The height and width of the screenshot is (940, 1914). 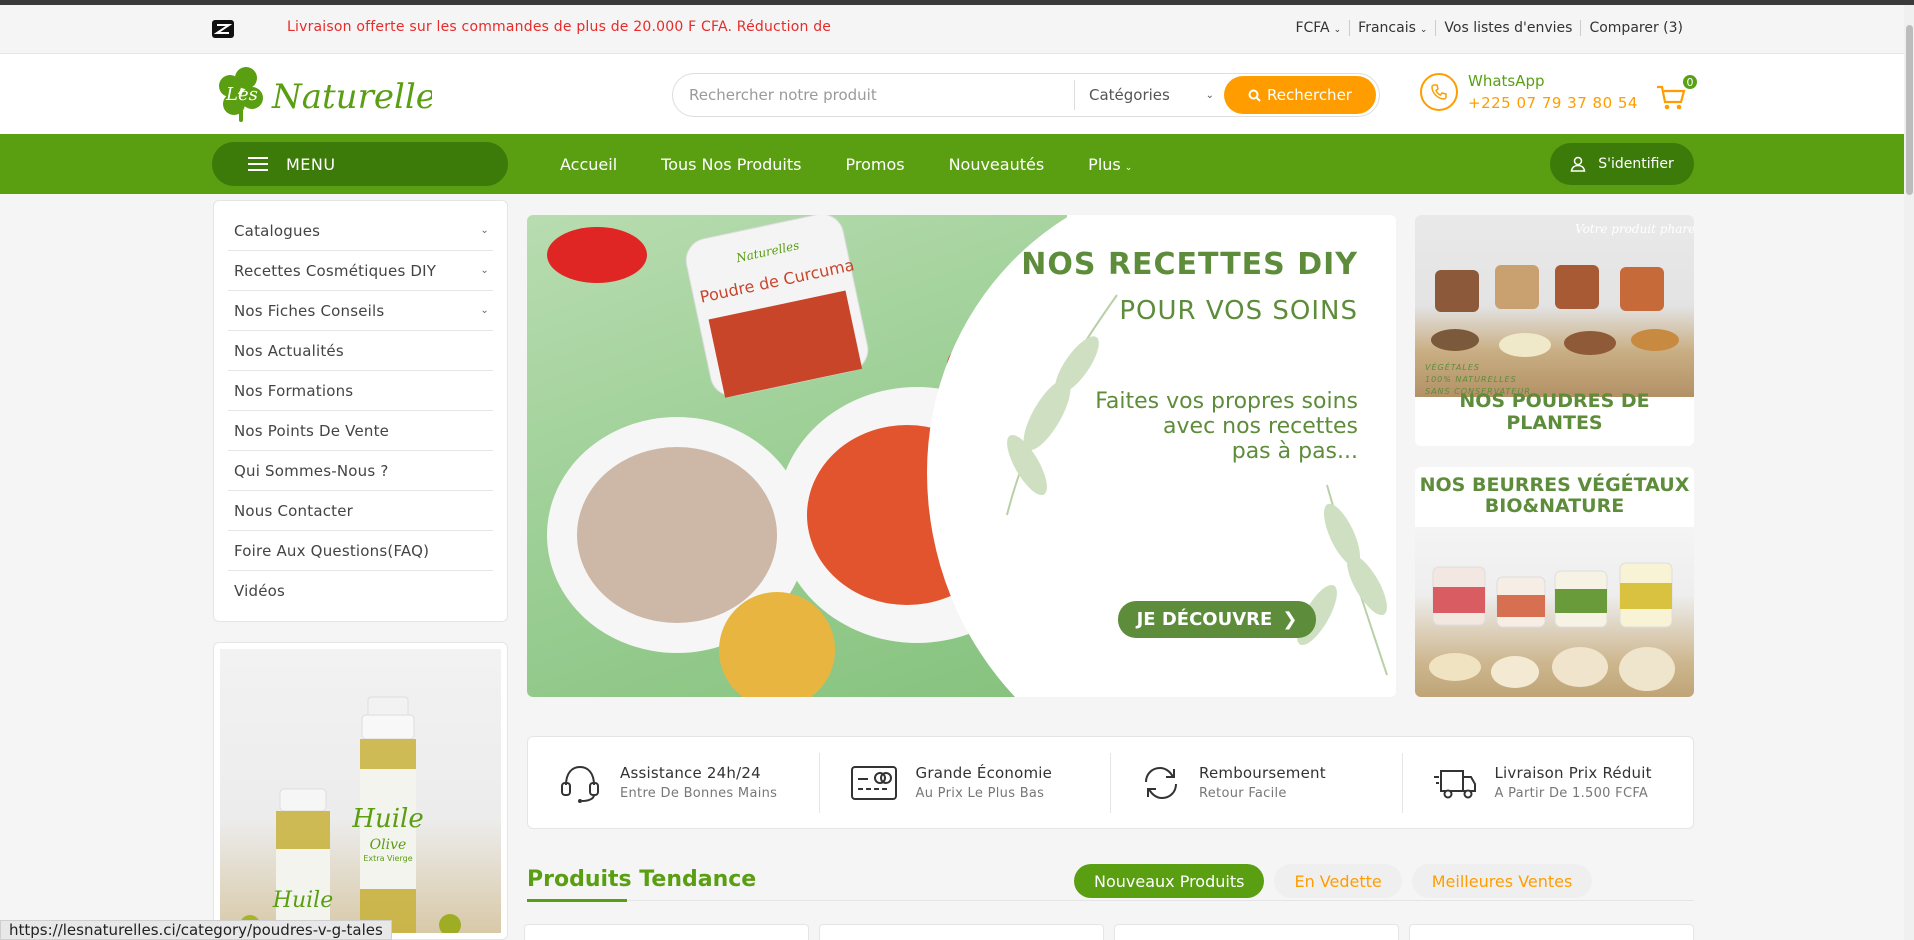 I want to click on tab-en-vedette: En Vedette, so click(x=1338, y=881).